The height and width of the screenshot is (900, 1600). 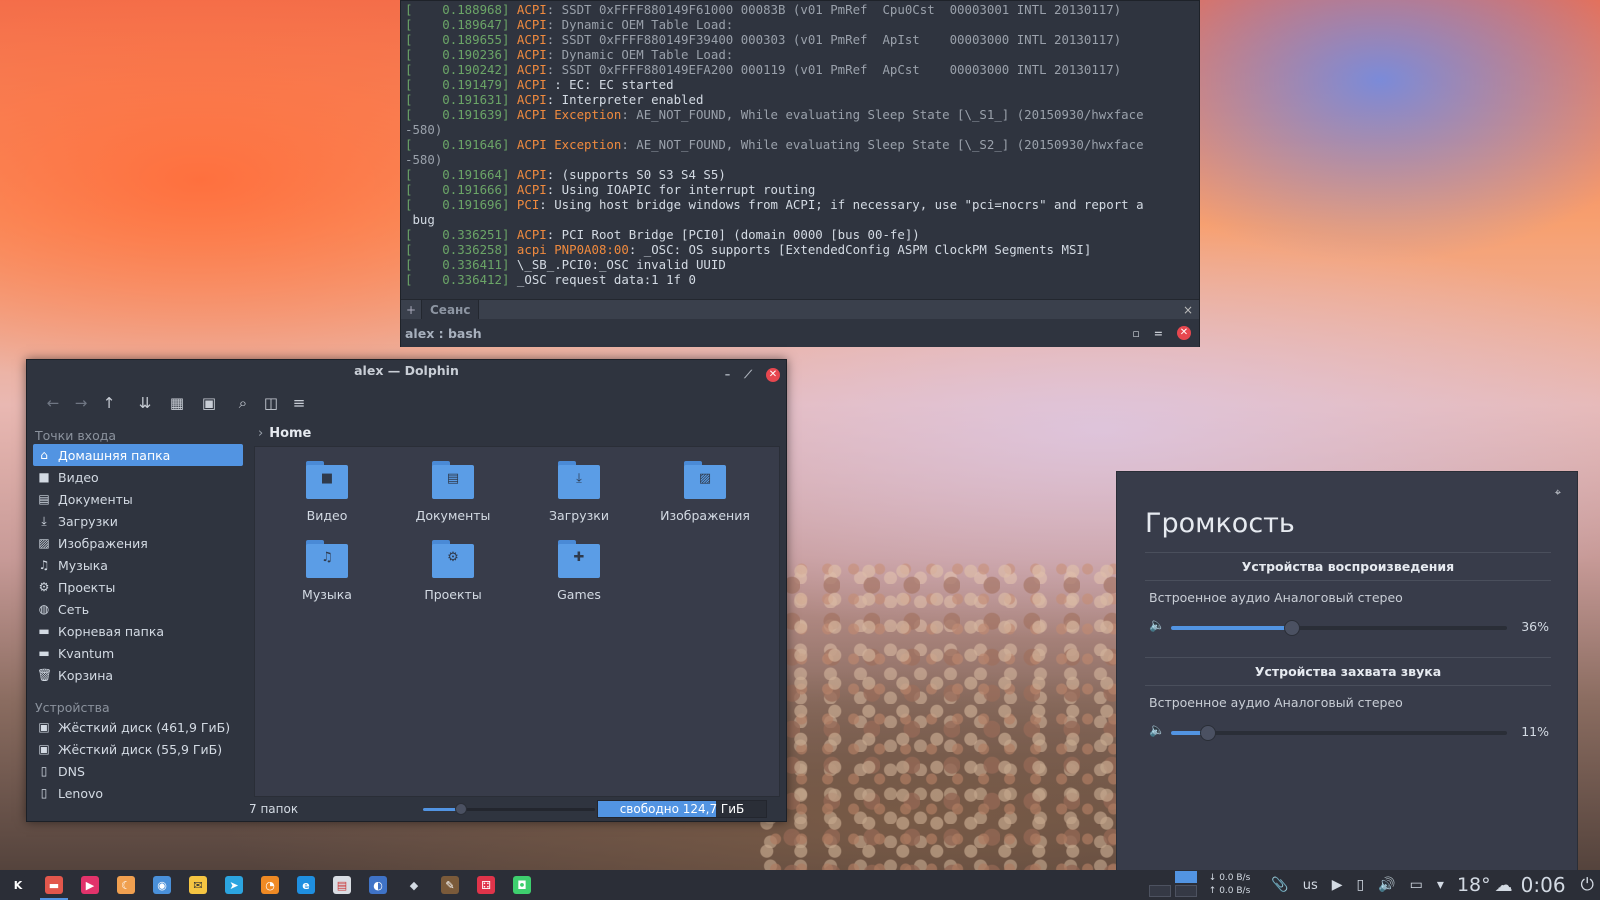 What do you see at coordinates (1339, 733) in the screenshot?
I see `capture-volume-slider` at bounding box center [1339, 733].